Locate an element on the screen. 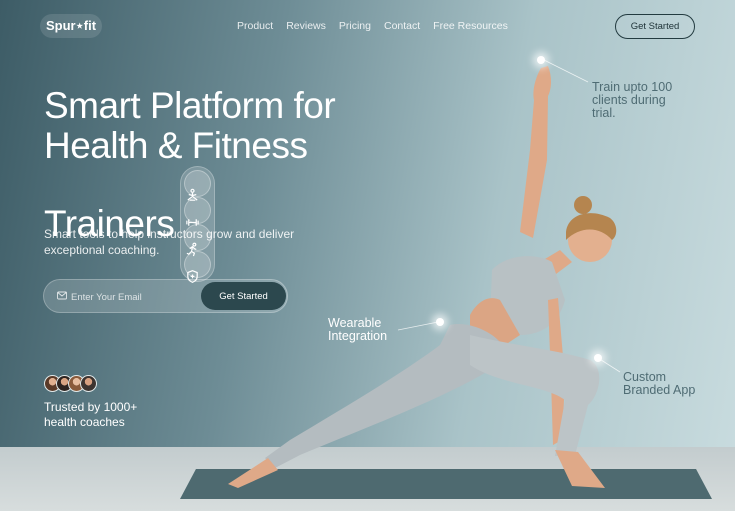  nav-link-product: Product is located at coordinates (255, 26).